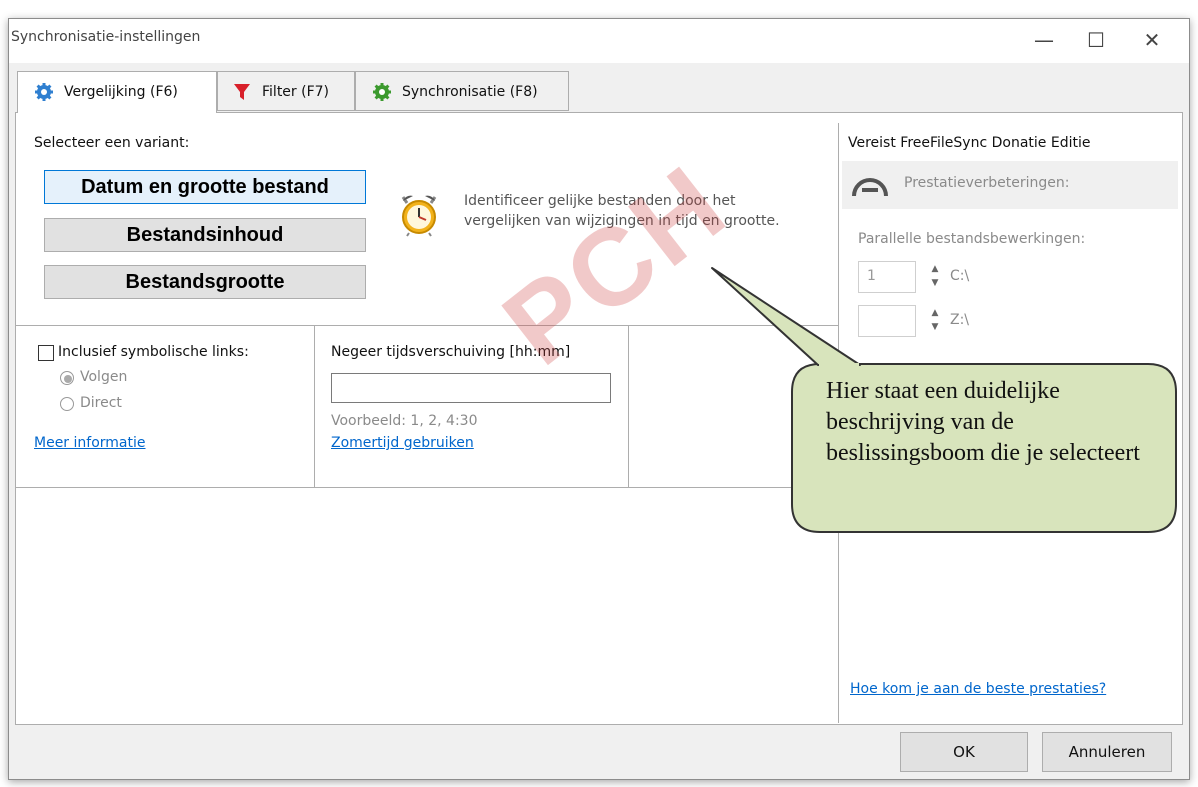  What do you see at coordinates (404, 421) in the screenshot?
I see `timeshift-example: Voorbeeld: 1, 2, 4:30` at bounding box center [404, 421].